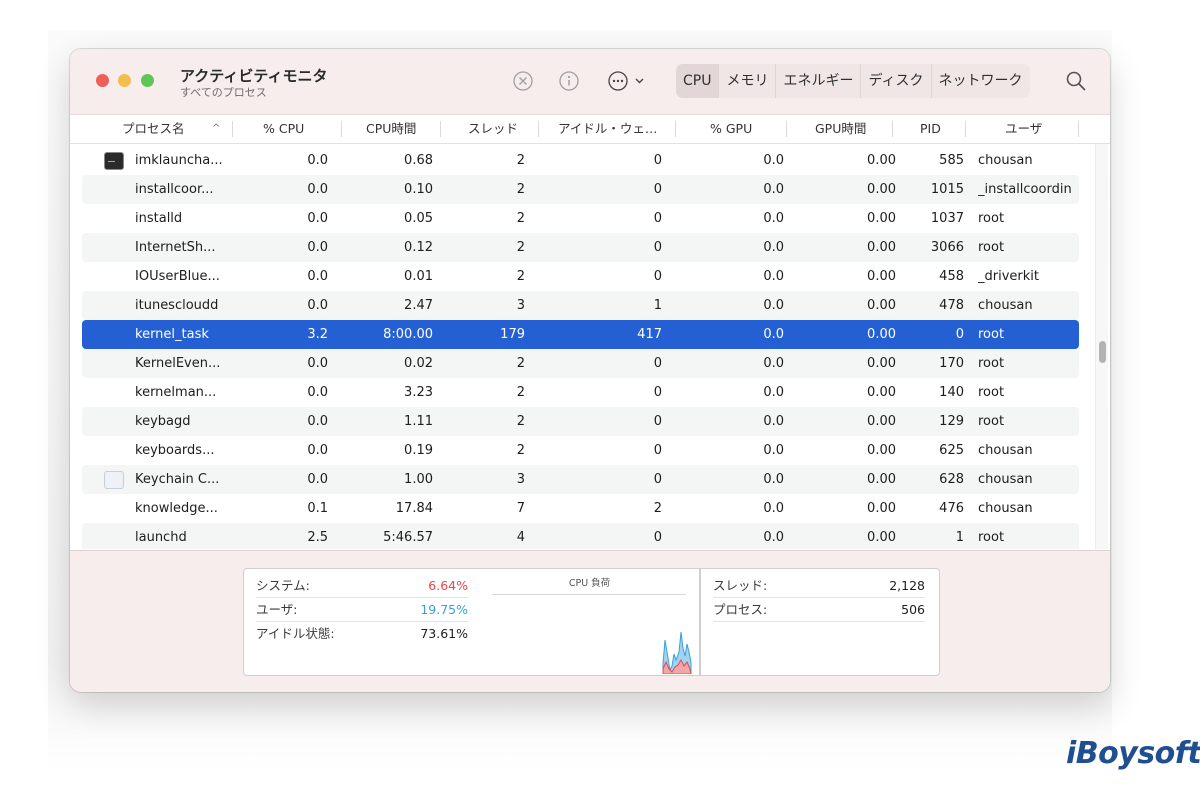 This screenshot has height=800, width=1200. What do you see at coordinates (731, 129) in the screenshot?
I see `column-header-gpu: % GPU` at bounding box center [731, 129].